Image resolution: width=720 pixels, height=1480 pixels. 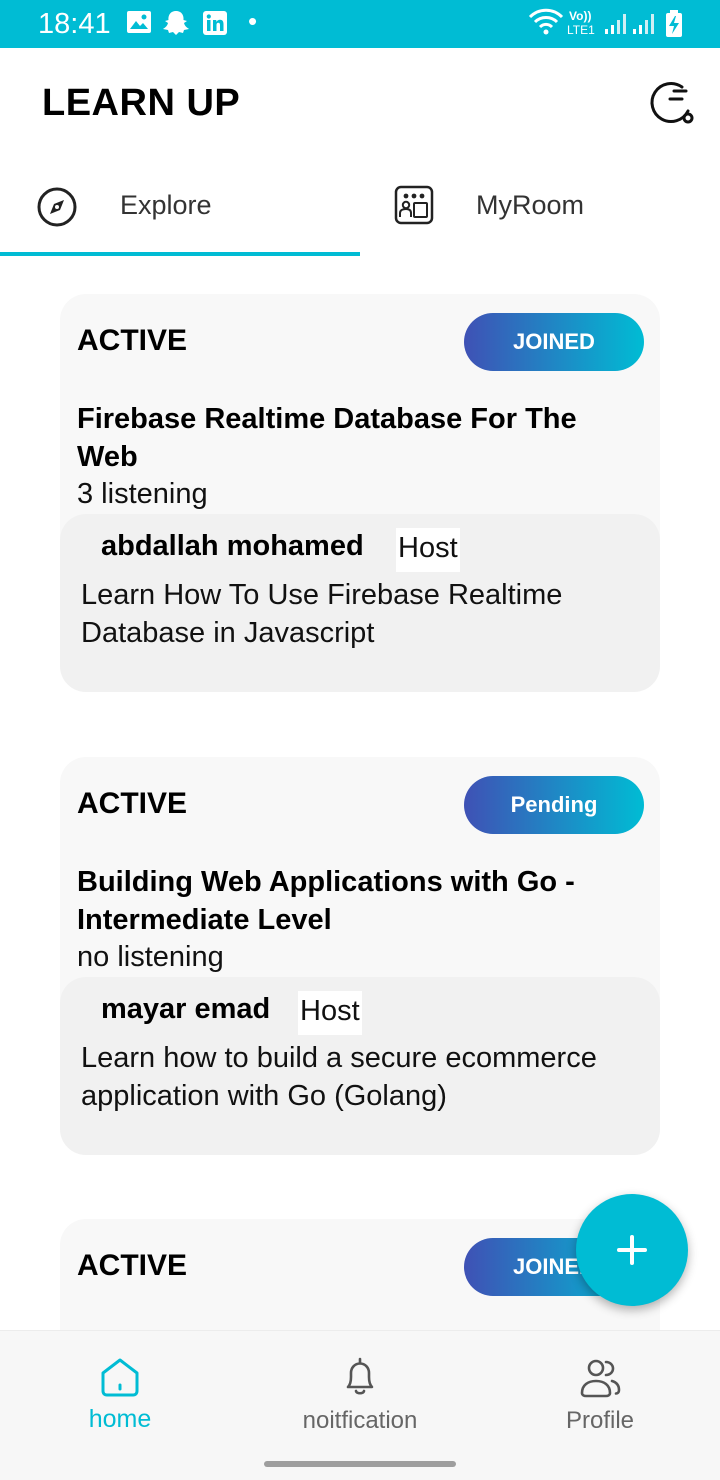 What do you see at coordinates (360, 1420) in the screenshot?
I see `nav-notification-label: noitfication` at bounding box center [360, 1420].